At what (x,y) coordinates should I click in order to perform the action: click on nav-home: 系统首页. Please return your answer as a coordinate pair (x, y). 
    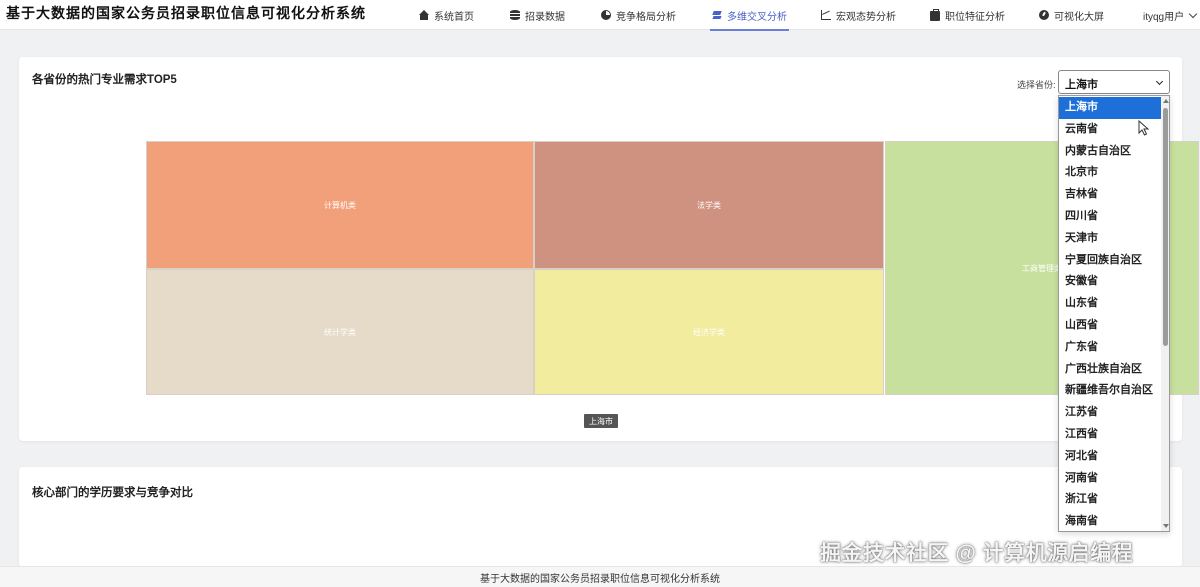
    Looking at the image, I should click on (446, 15).